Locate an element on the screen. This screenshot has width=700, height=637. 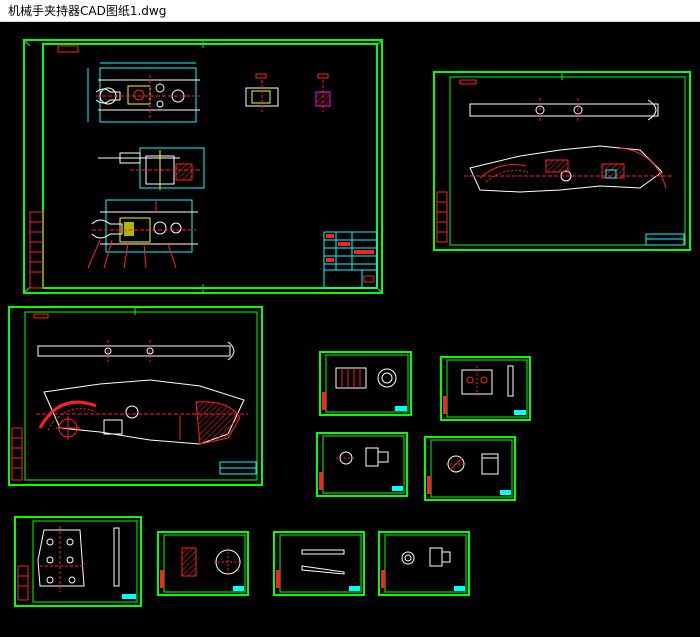
drawing-sheet-finger is located at coordinates (135, 396).